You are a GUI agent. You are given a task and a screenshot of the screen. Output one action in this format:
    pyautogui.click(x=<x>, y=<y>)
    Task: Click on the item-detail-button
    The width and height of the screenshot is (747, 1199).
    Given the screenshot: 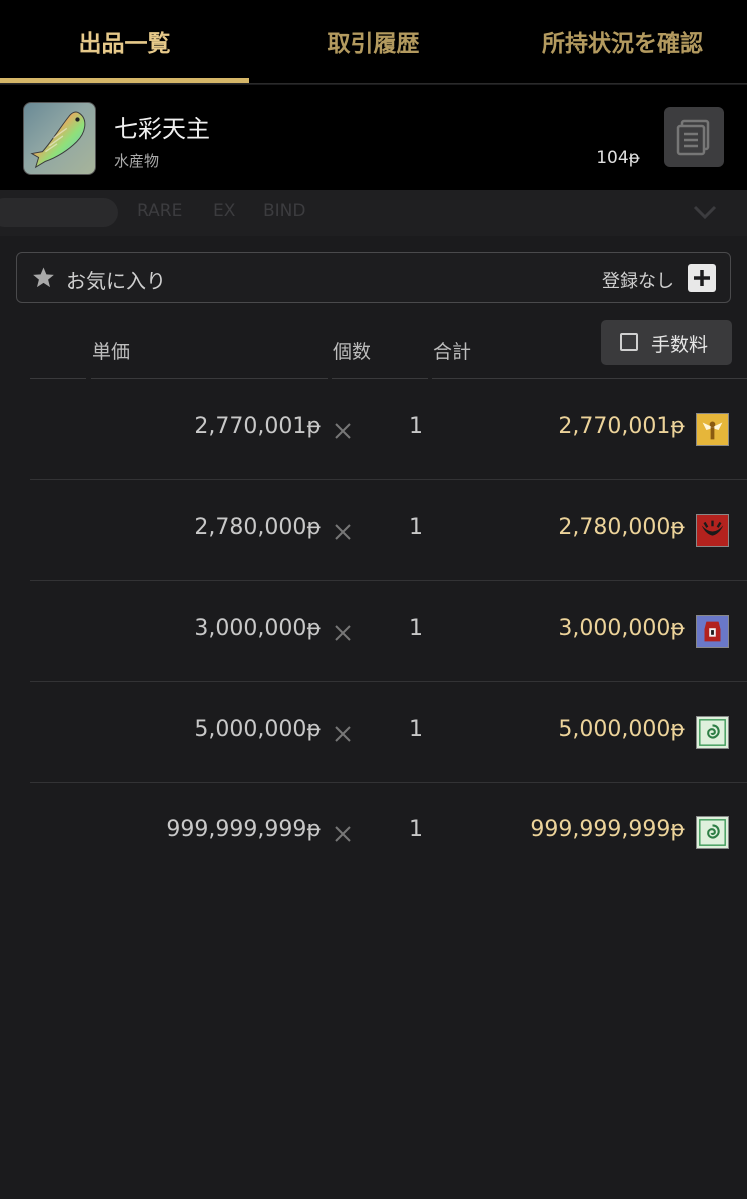 What is the action you would take?
    pyautogui.click(x=694, y=137)
    